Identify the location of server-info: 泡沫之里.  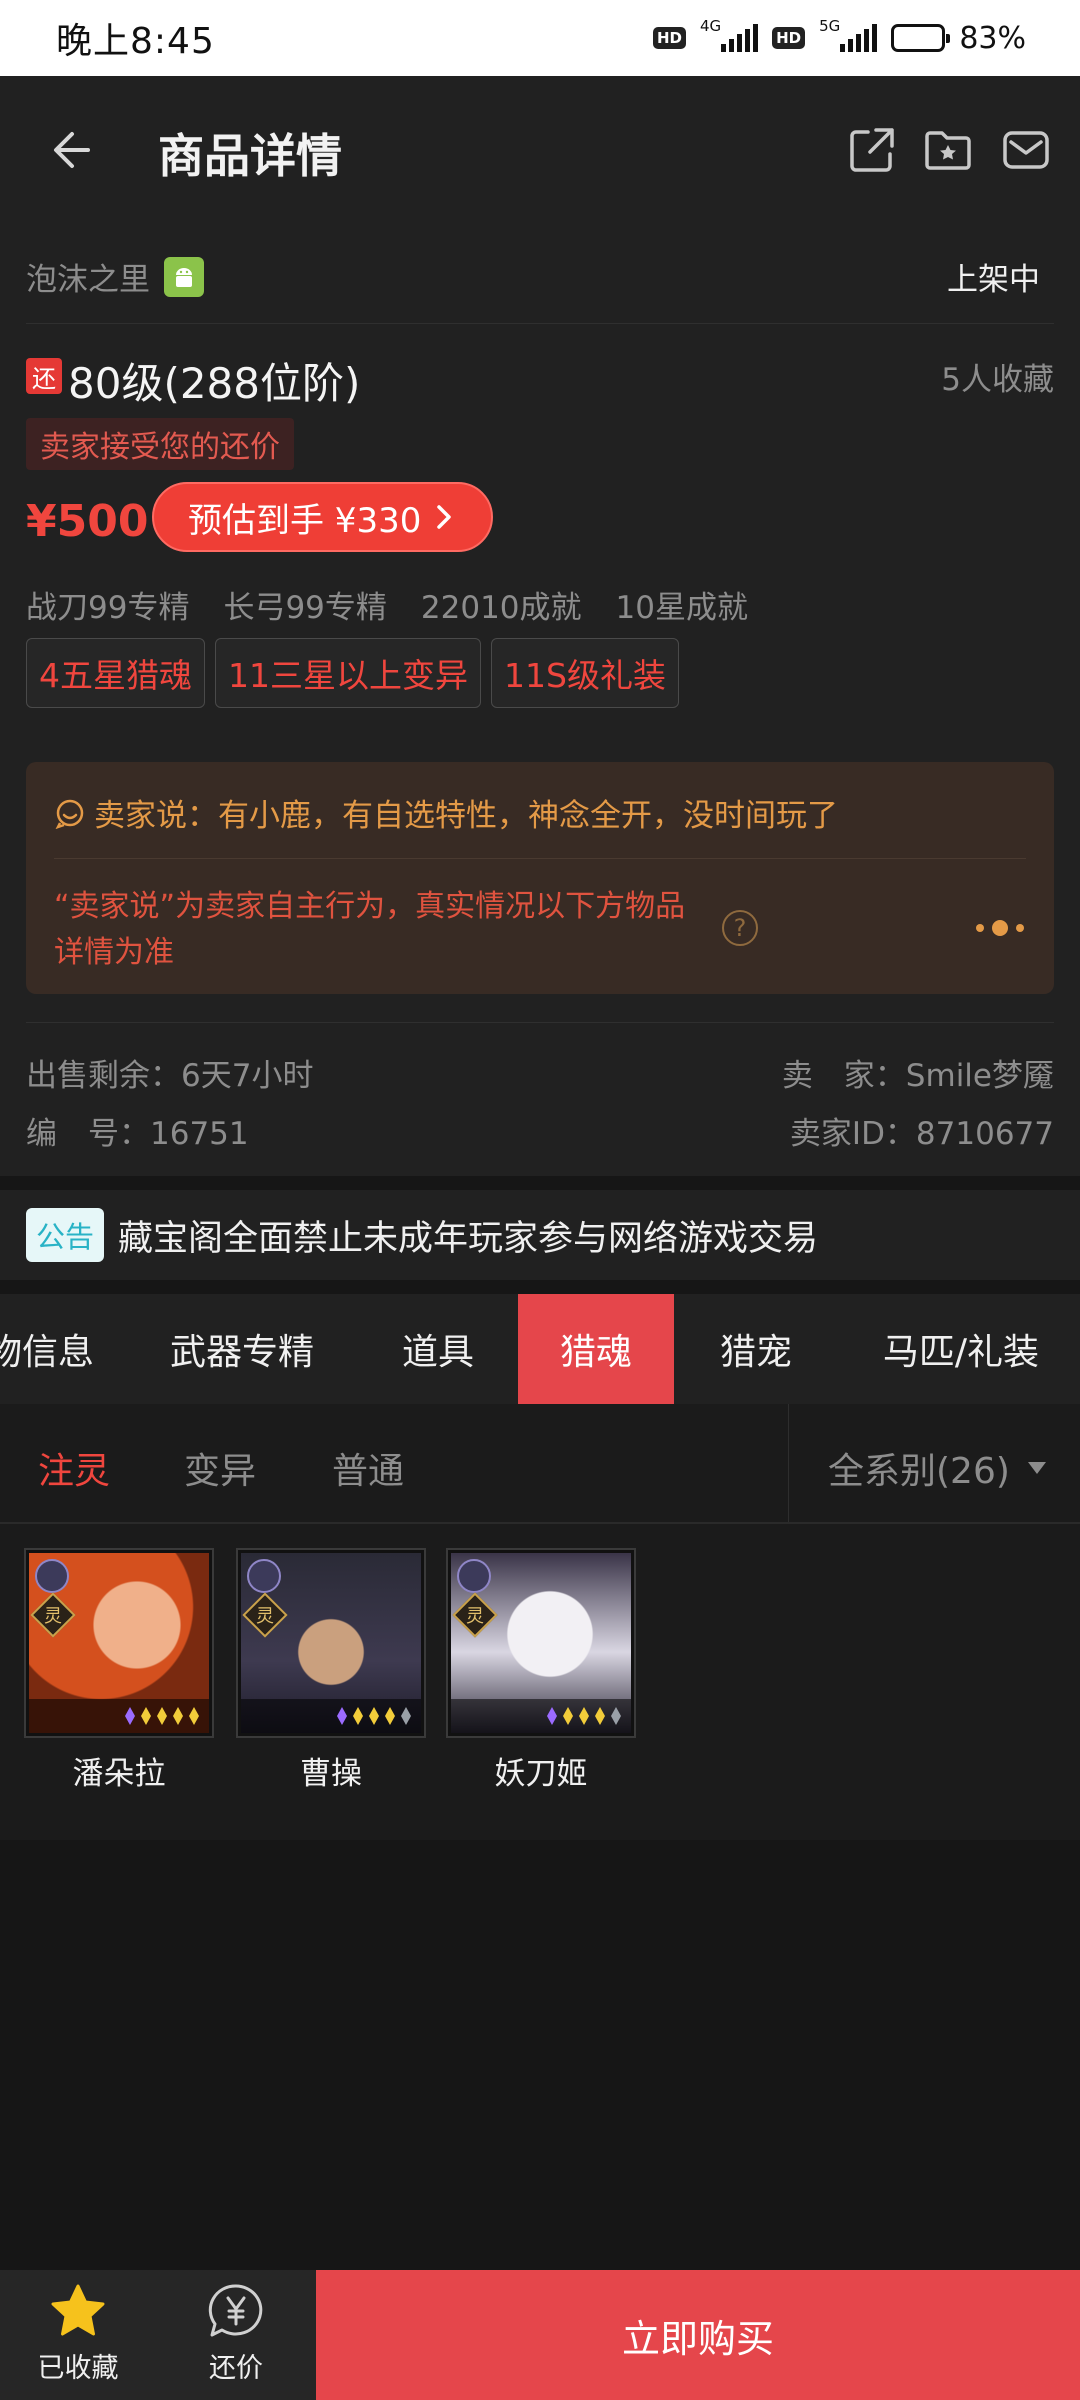
(115, 276).